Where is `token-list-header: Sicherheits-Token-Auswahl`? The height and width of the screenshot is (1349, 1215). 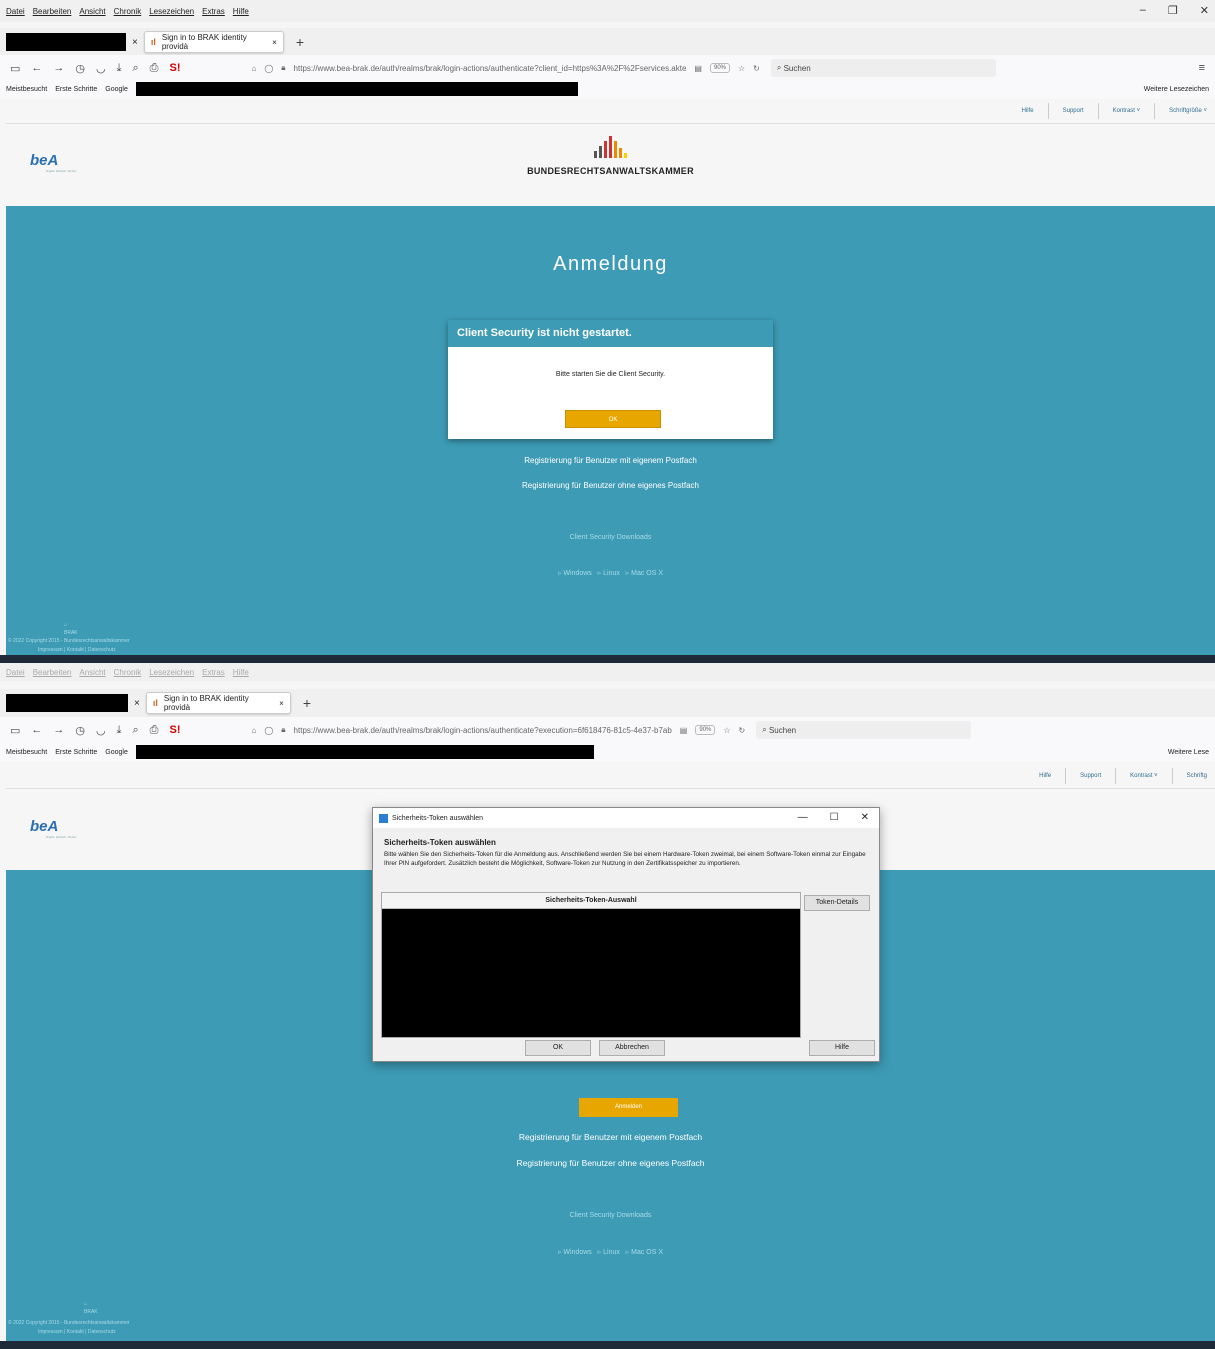 token-list-header: Sicherheits-Token-Auswahl is located at coordinates (591, 901).